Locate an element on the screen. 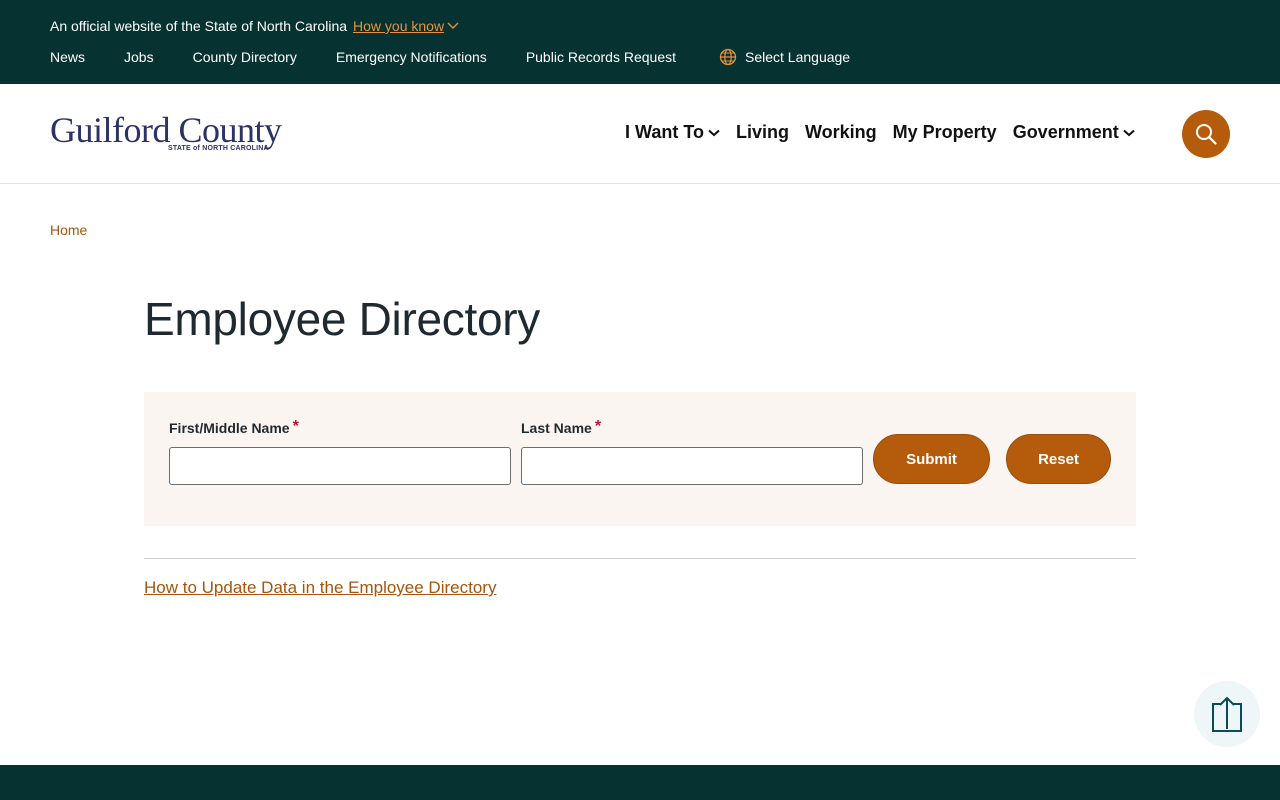  first-name-label: First/Middle Name * is located at coordinates (340, 429).